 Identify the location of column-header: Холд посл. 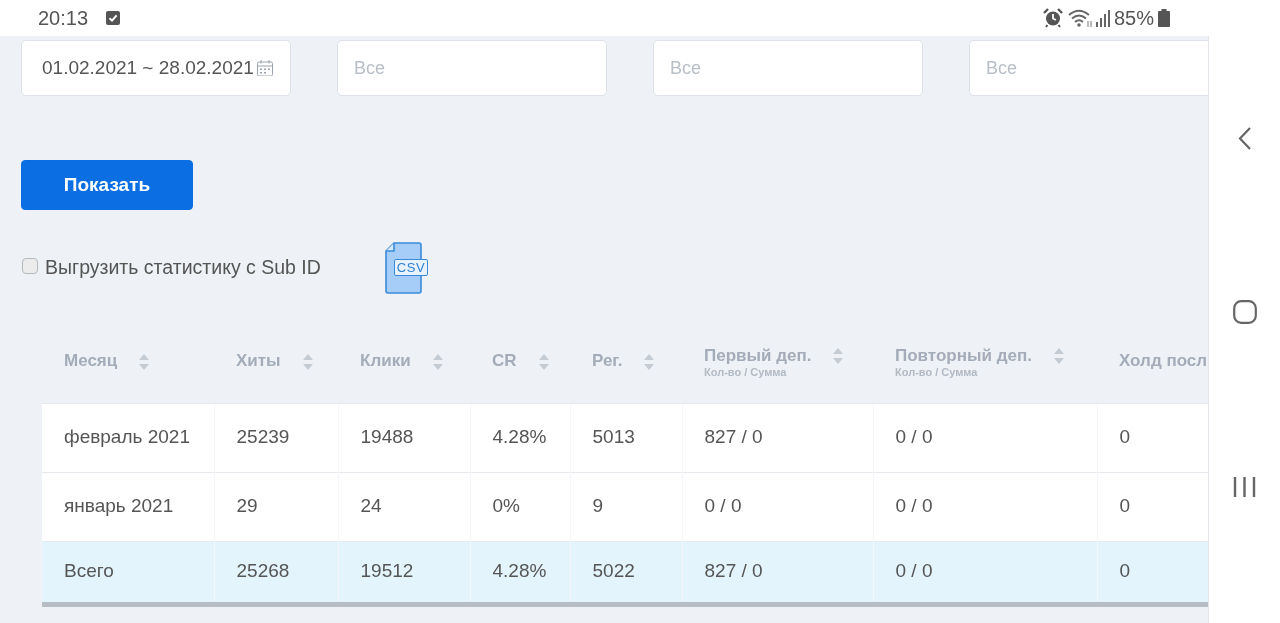
(1163, 361).